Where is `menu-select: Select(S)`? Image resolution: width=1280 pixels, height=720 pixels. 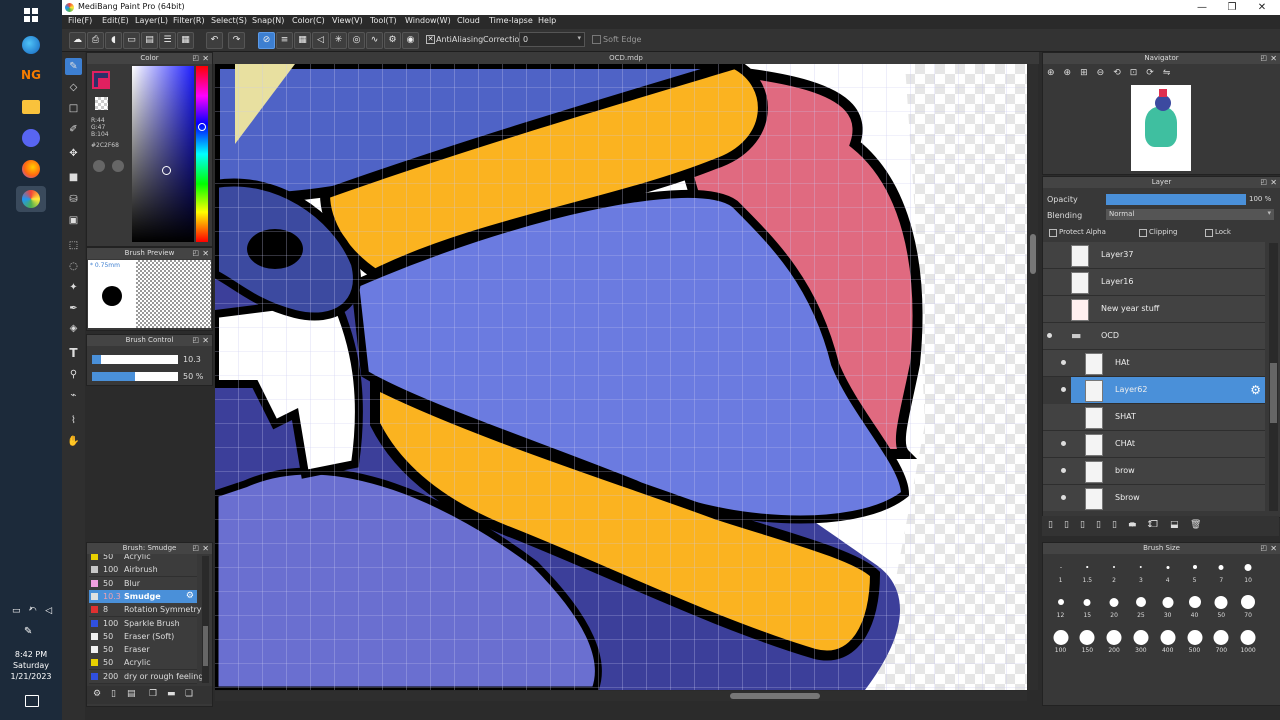
menu-select: Select(S) is located at coordinates (229, 20).